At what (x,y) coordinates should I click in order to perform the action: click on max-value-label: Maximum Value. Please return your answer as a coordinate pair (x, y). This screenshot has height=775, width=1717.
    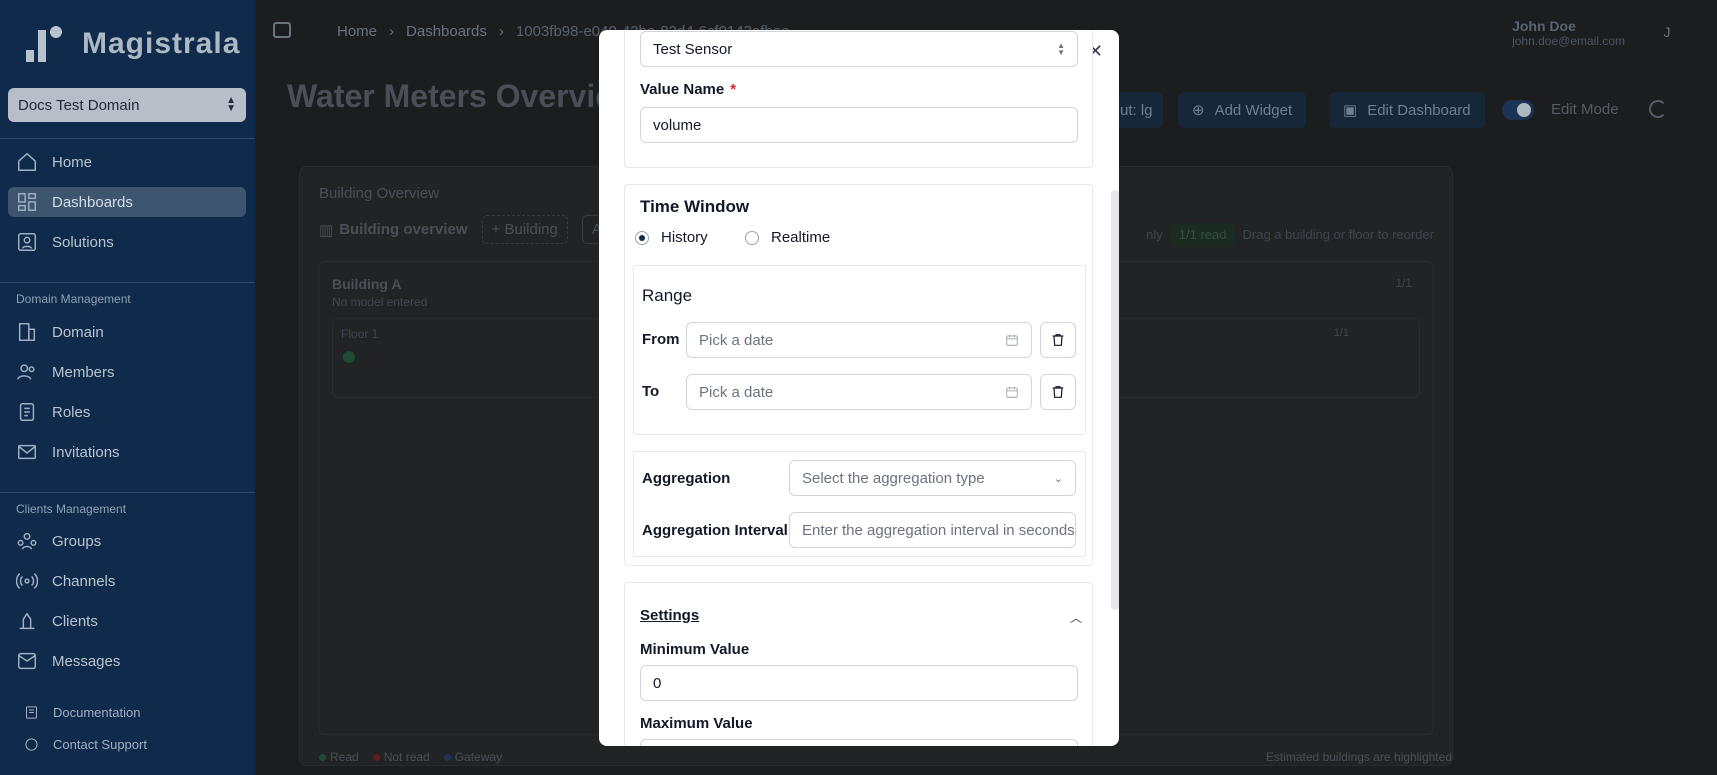
    Looking at the image, I should click on (696, 723).